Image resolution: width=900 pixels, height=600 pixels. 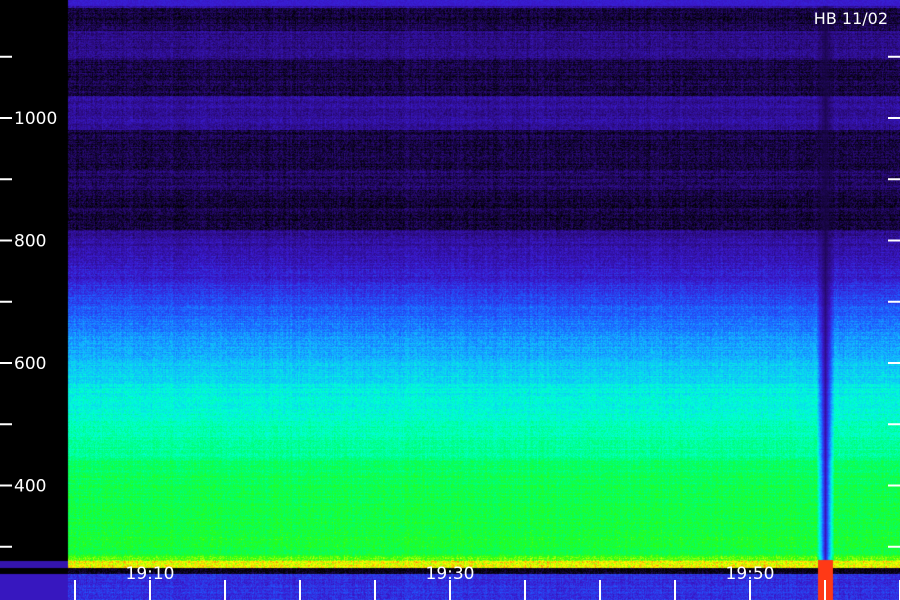 I want to click on y-axis-right, so click(x=894, y=301).